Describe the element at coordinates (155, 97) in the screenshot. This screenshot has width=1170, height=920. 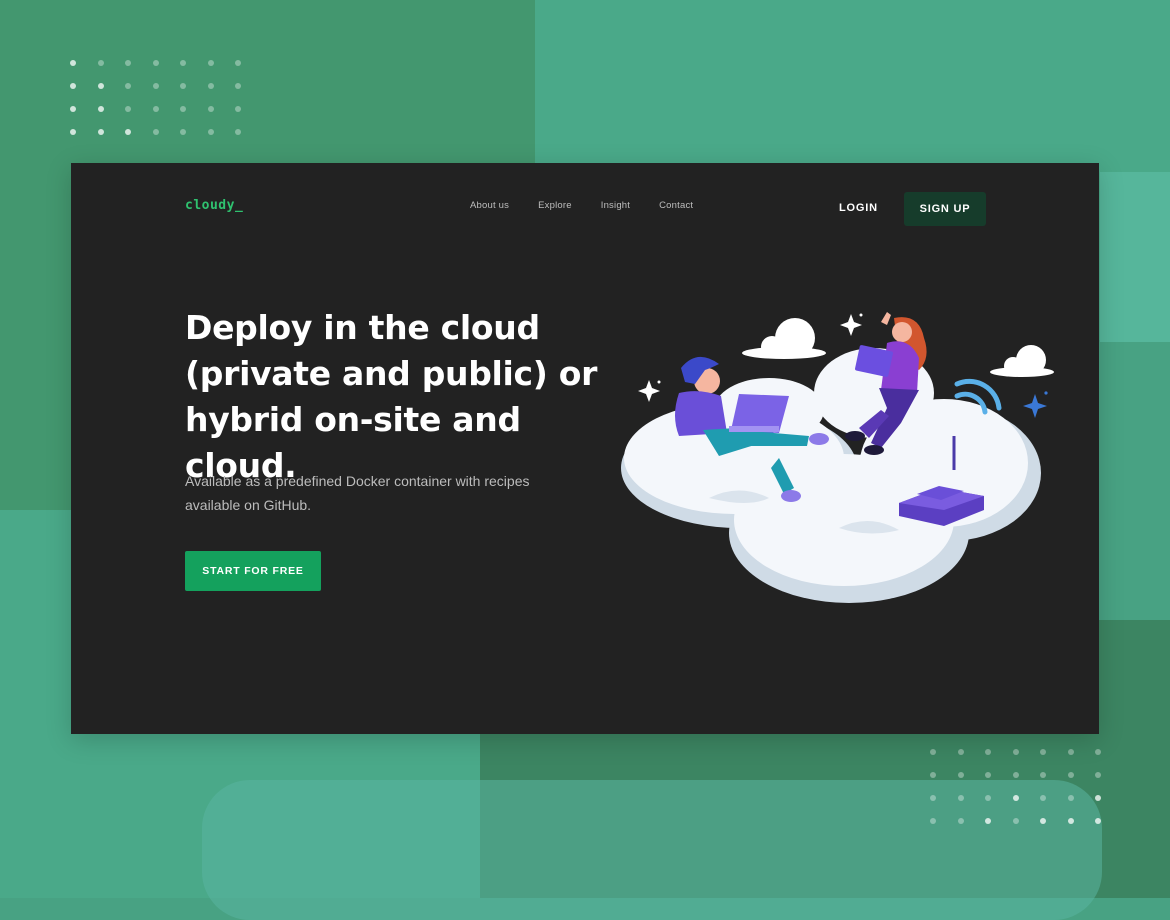
I see `dot-grid-top-left` at that location.